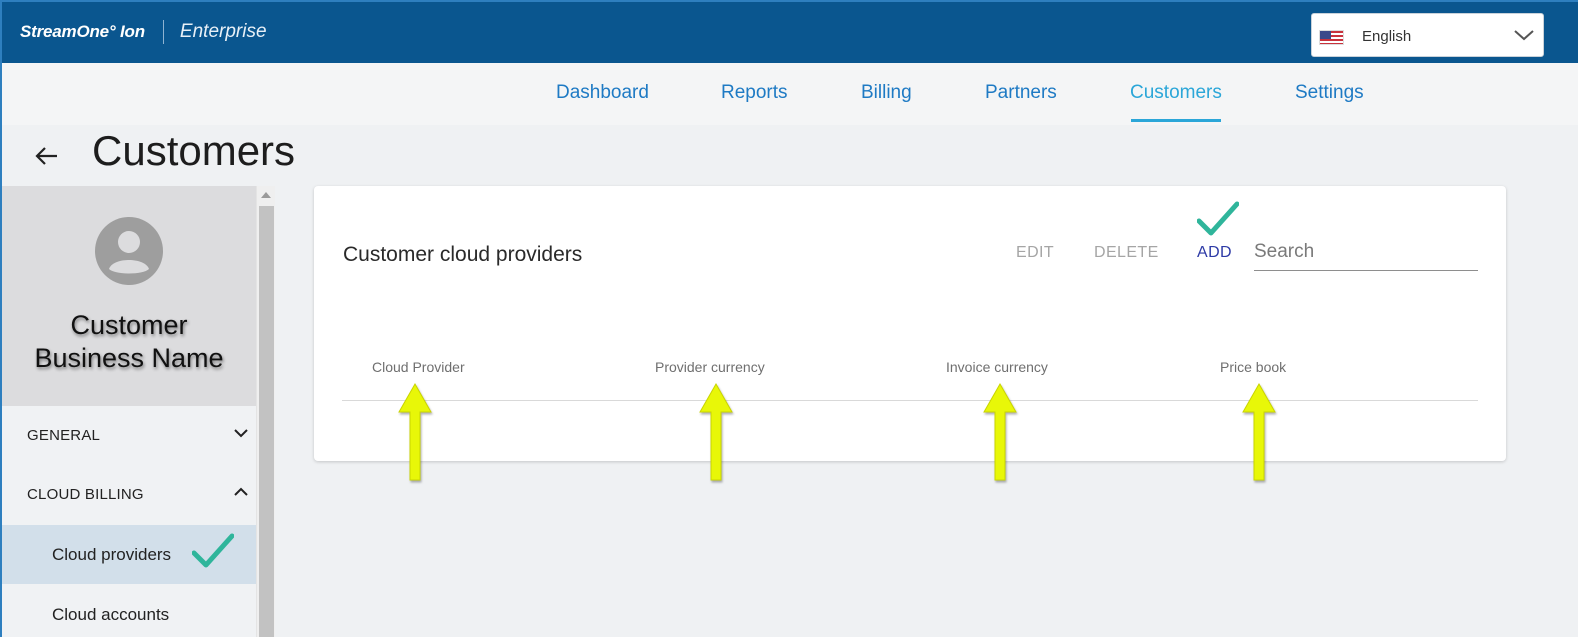 The width and height of the screenshot is (1578, 637). I want to click on nav-settings: Settings, so click(1329, 93).